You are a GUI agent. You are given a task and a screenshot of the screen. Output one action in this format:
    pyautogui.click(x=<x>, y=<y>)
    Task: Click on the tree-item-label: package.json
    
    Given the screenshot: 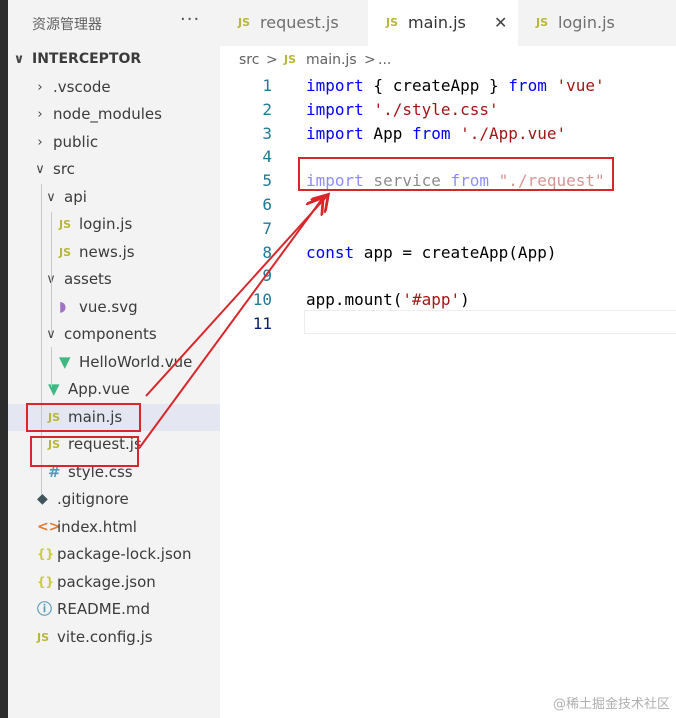 What is the action you would take?
    pyautogui.click(x=106, y=581)
    